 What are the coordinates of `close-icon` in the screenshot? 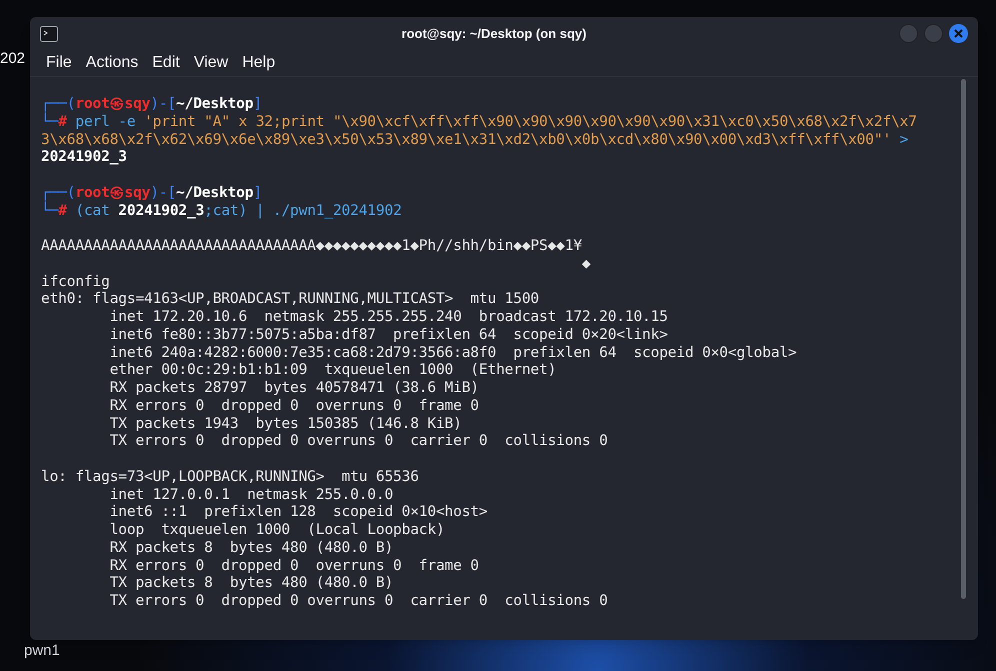 It's located at (958, 33).